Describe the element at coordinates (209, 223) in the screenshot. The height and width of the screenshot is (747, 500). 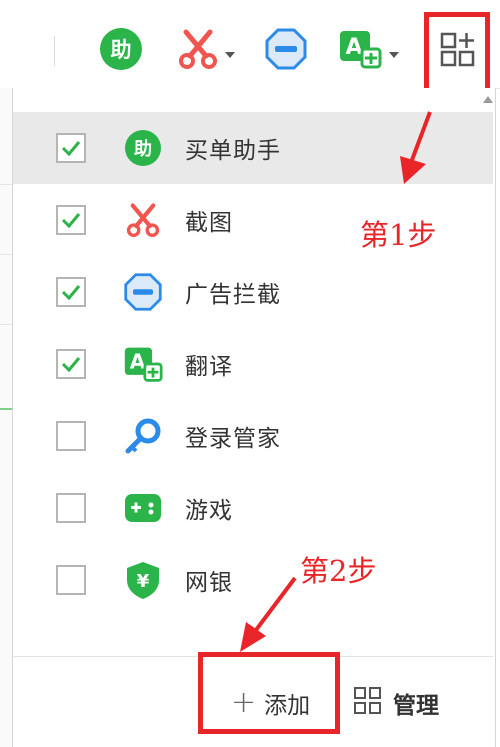
I see `list-item-label: 截图` at that location.